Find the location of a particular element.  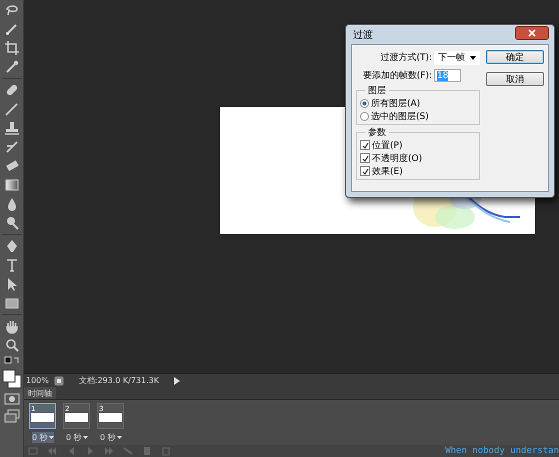

document-info: 文档:293.0 K/731.3K is located at coordinates (119, 380).